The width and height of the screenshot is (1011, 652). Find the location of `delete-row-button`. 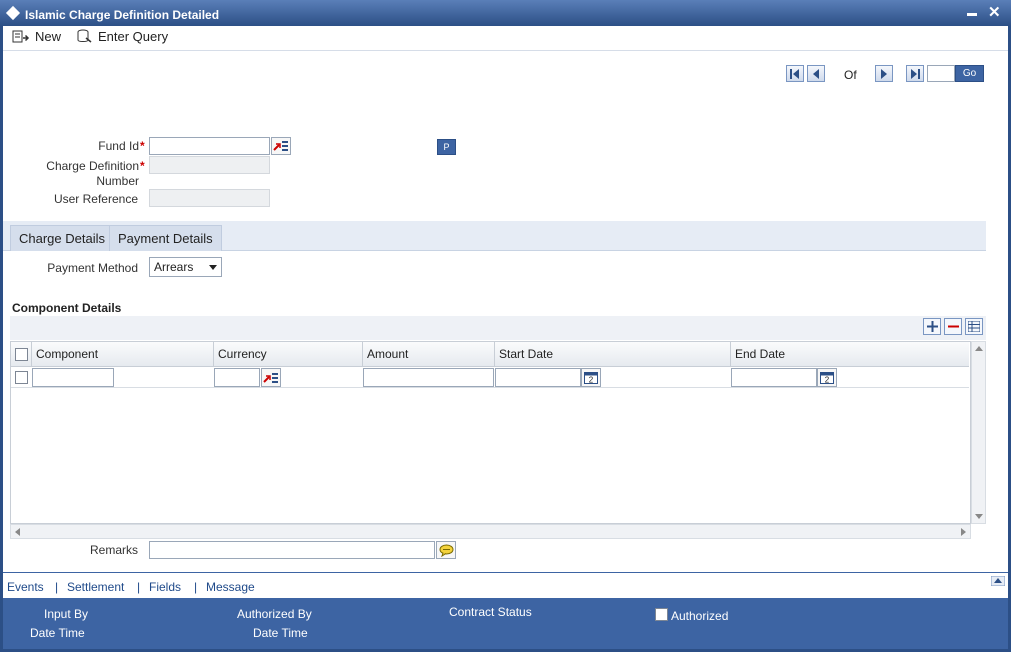

delete-row-button is located at coordinates (953, 326).